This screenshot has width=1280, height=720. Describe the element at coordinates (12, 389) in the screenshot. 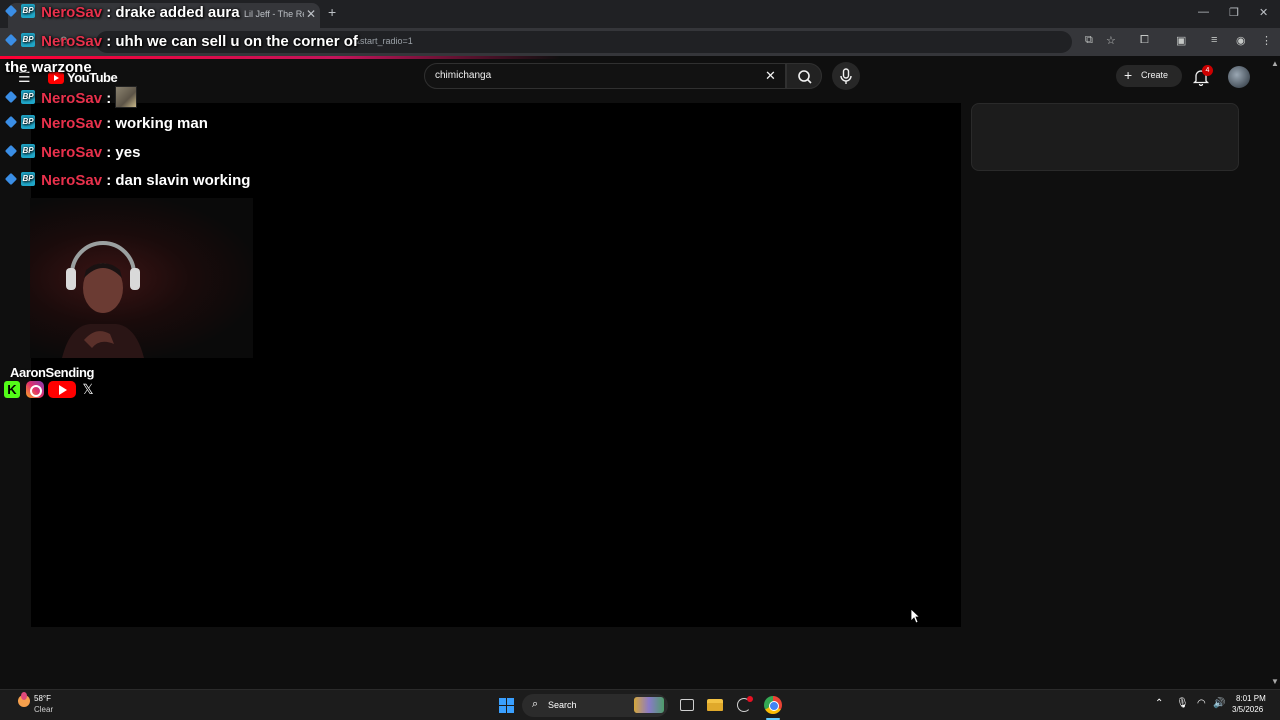

I see `kick-icon: K` at that location.